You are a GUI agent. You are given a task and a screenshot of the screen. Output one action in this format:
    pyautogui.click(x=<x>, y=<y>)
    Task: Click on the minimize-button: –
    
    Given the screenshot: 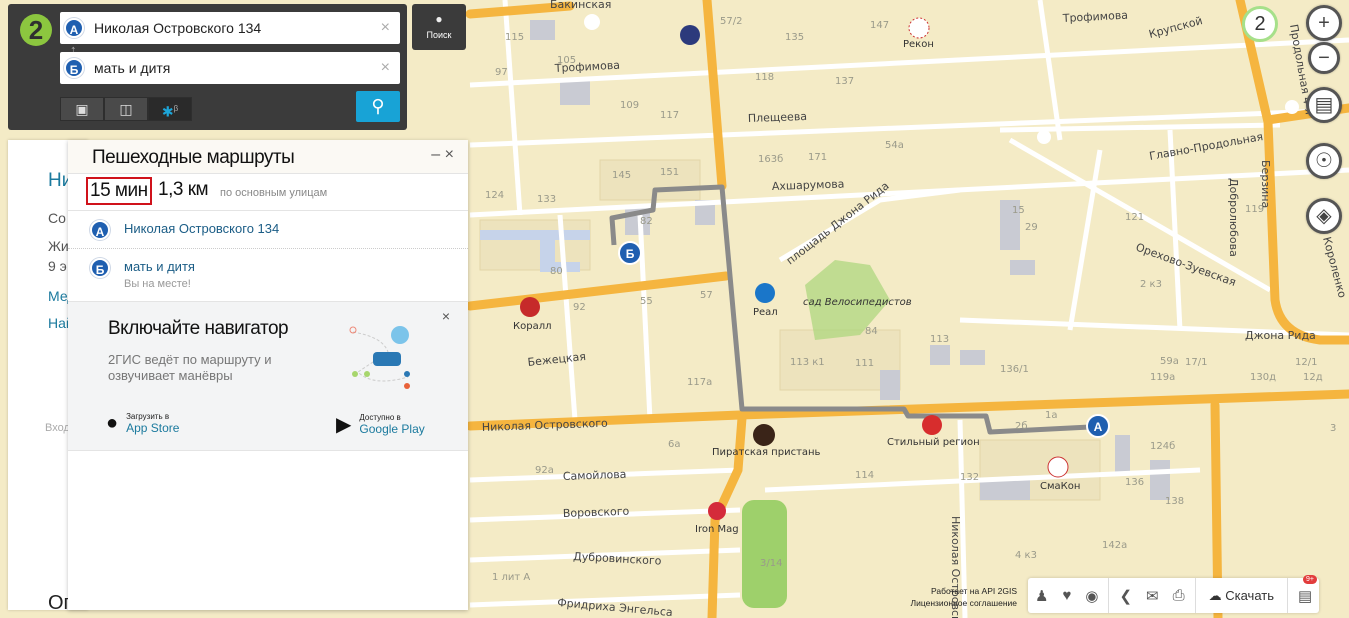 What is the action you would take?
    pyautogui.click(x=435, y=154)
    